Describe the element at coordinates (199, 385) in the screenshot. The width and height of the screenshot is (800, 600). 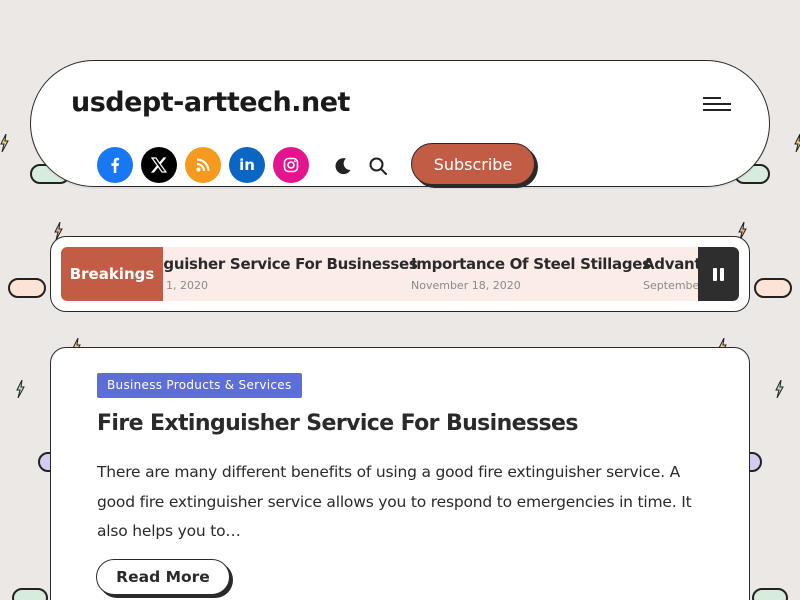
I see `category-badge: Business Products & Services` at that location.